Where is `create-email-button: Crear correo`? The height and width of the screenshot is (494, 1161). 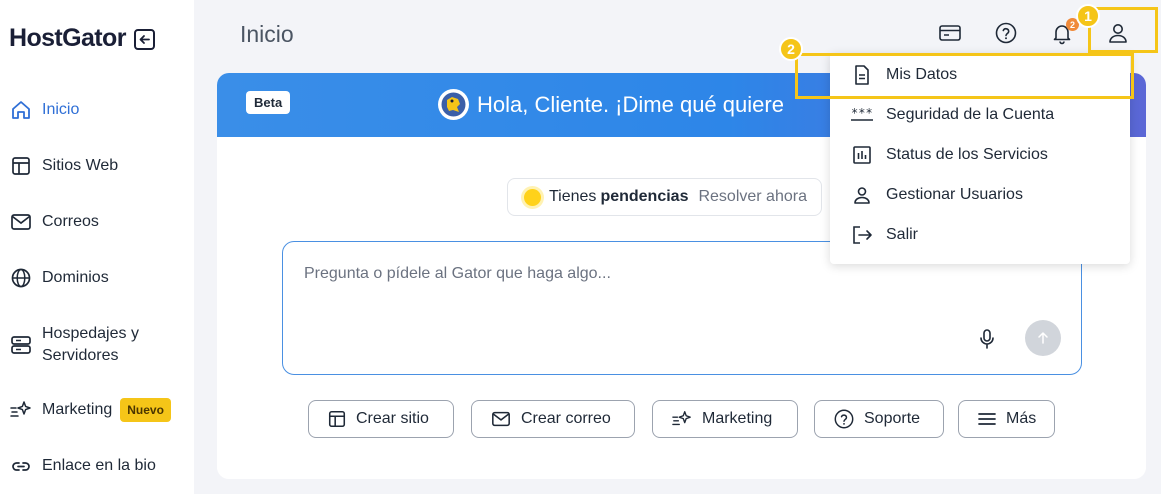 create-email-button: Crear correo is located at coordinates (553, 419).